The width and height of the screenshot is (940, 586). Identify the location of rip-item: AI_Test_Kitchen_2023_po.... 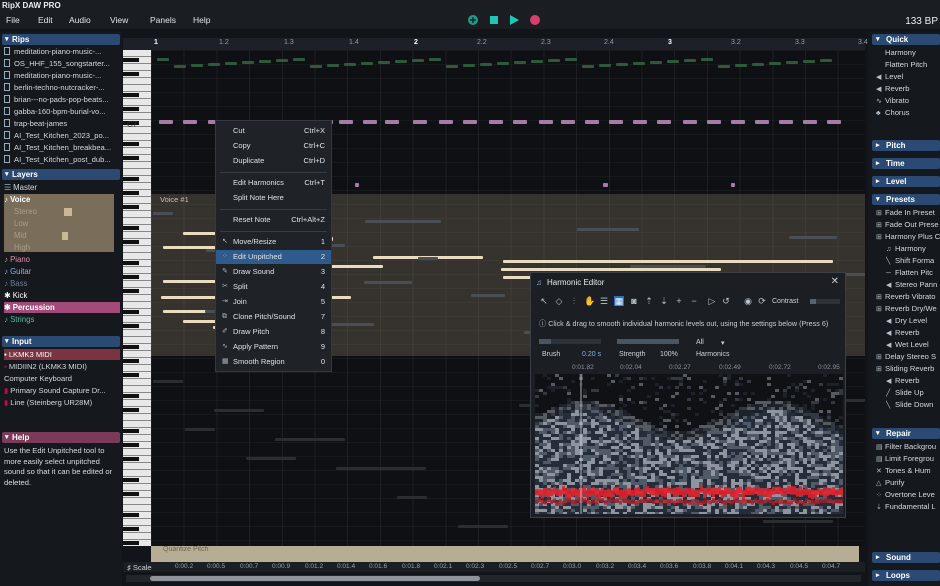
(62, 135).